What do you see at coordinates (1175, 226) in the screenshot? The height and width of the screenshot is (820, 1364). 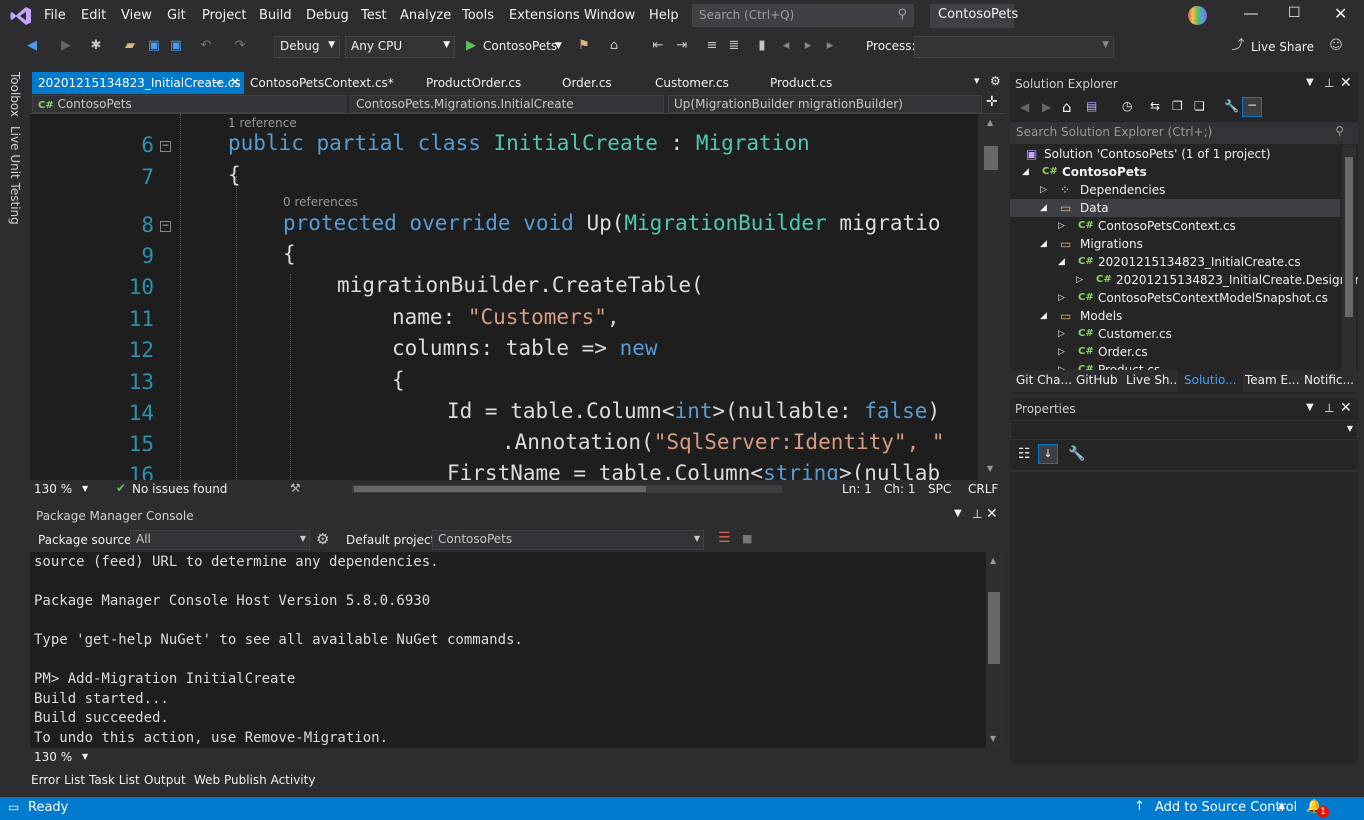 I see `tree-item-file: ▷ C# ContosoPetsContext.cs` at bounding box center [1175, 226].